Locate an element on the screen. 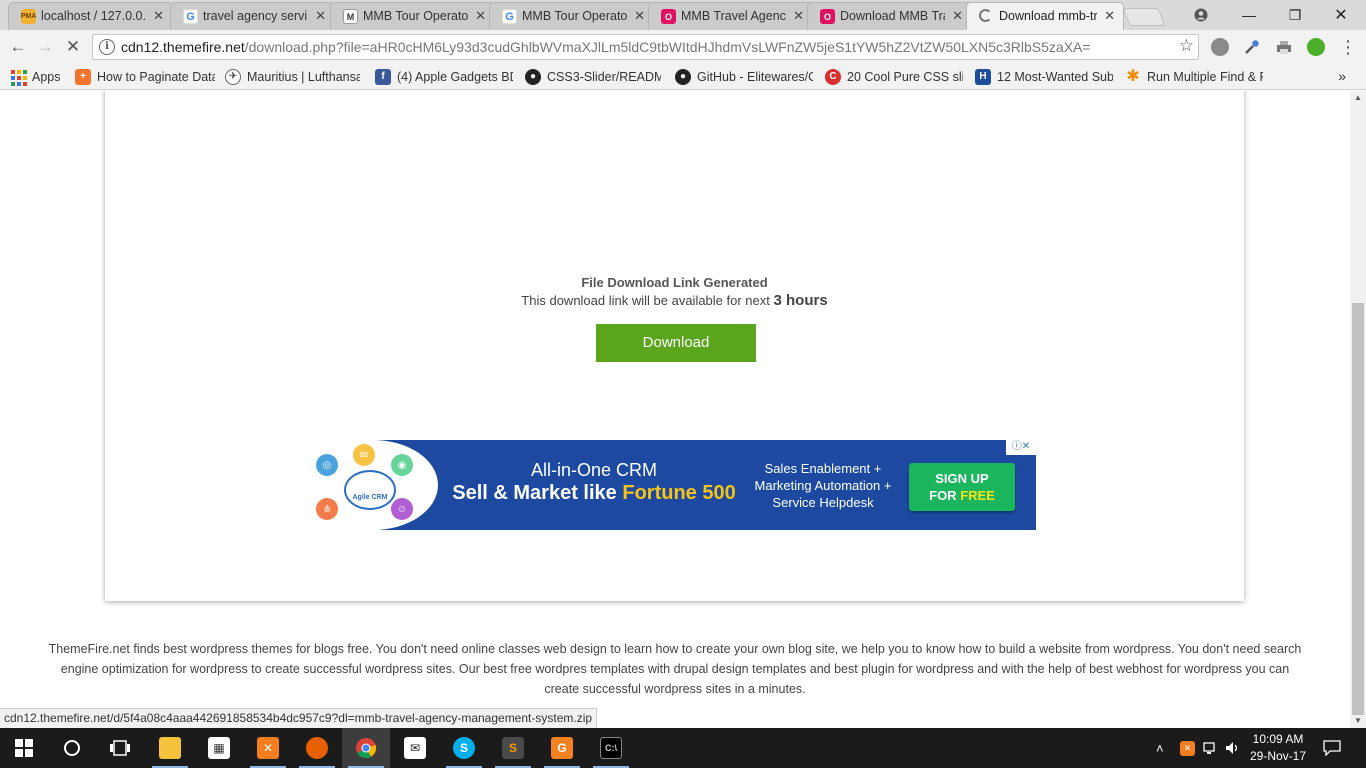 This screenshot has width=1366, height=768. tab-title: Download MMB Tra is located at coordinates (892, 16).